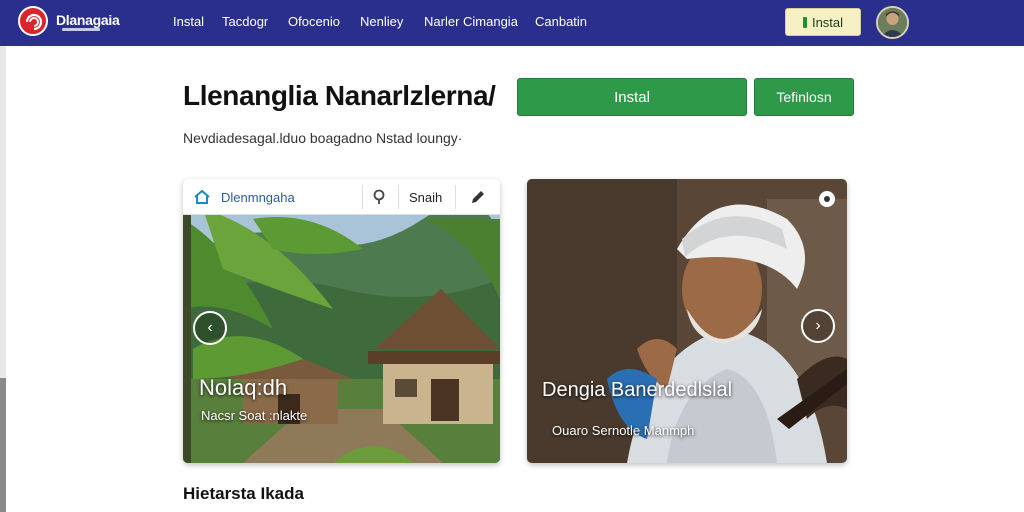  What do you see at coordinates (827, 22) in the screenshot?
I see `header-install-label: Instal` at bounding box center [827, 22].